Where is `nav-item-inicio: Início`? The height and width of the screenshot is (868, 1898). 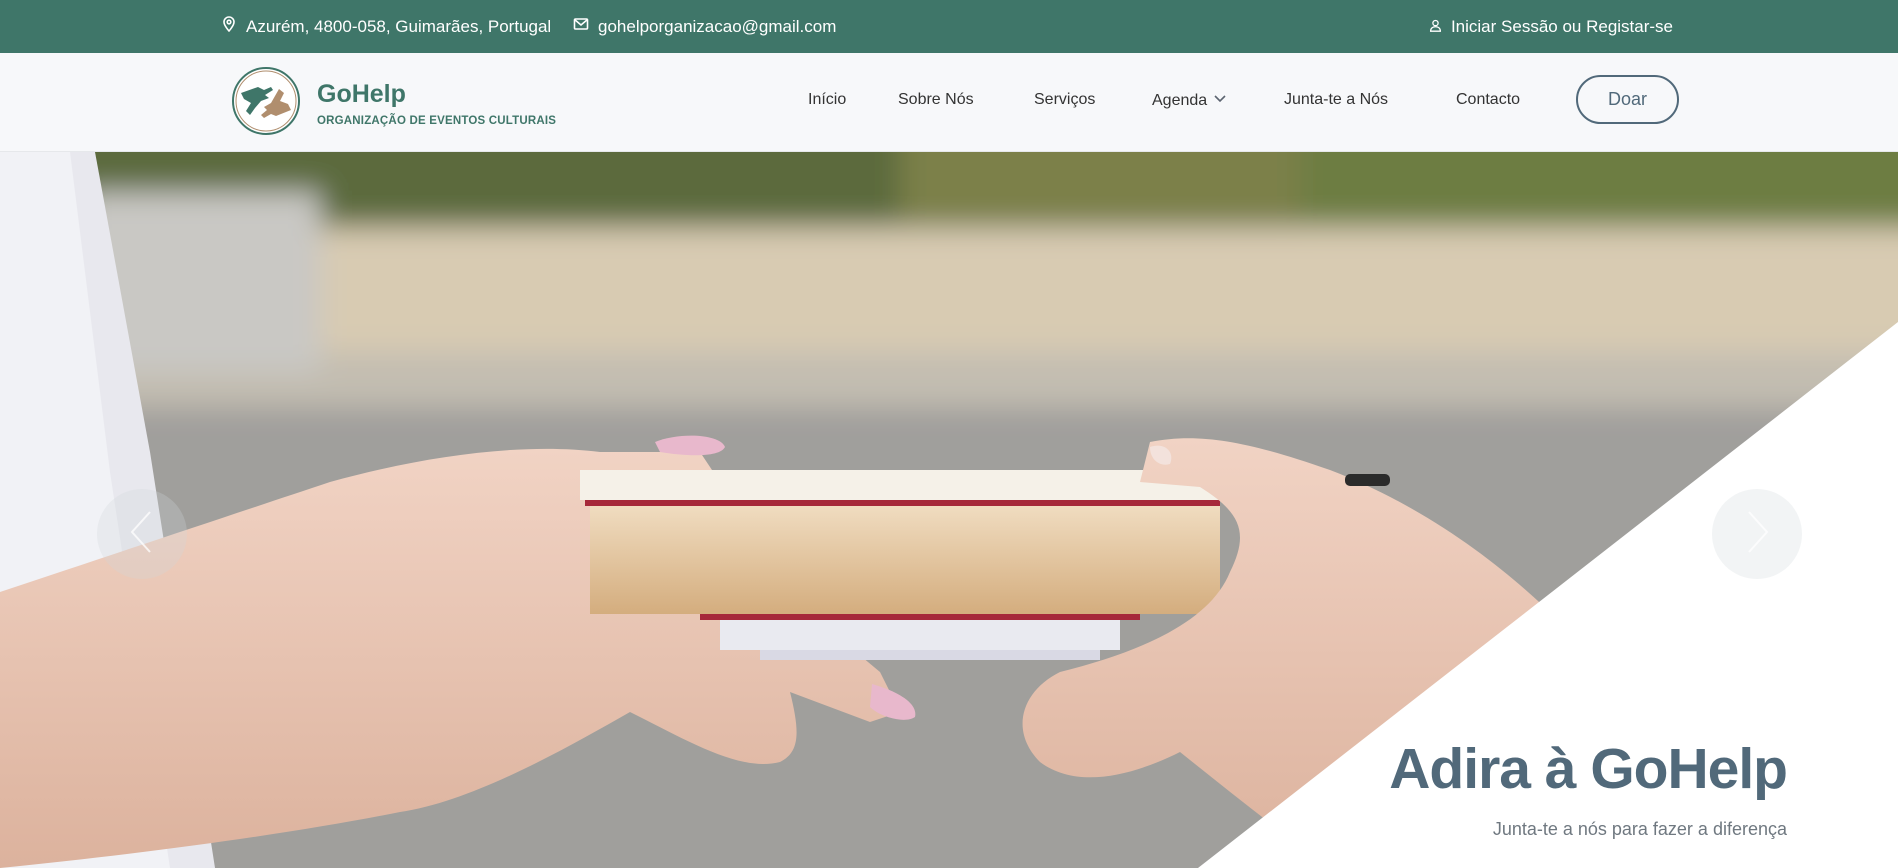 nav-item-inicio: Início is located at coordinates (827, 100).